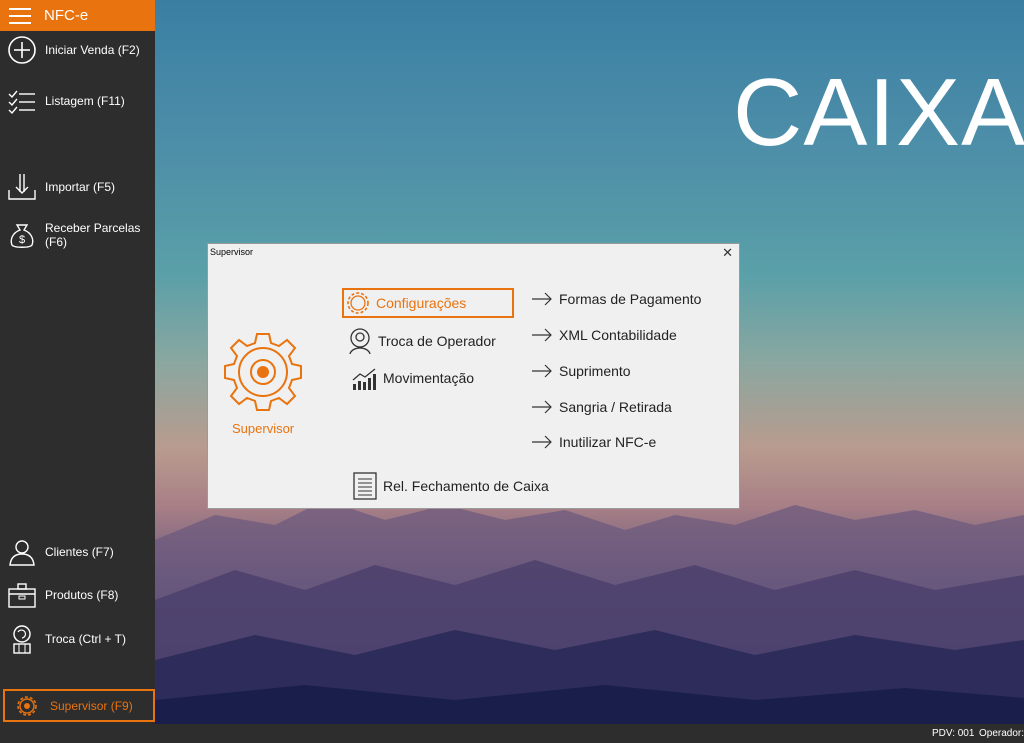 The image size is (1024, 743). What do you see at coordinates (727, 253) in the screenshot?
I see `close-icon: ✕` at bounding box center [727, 253].